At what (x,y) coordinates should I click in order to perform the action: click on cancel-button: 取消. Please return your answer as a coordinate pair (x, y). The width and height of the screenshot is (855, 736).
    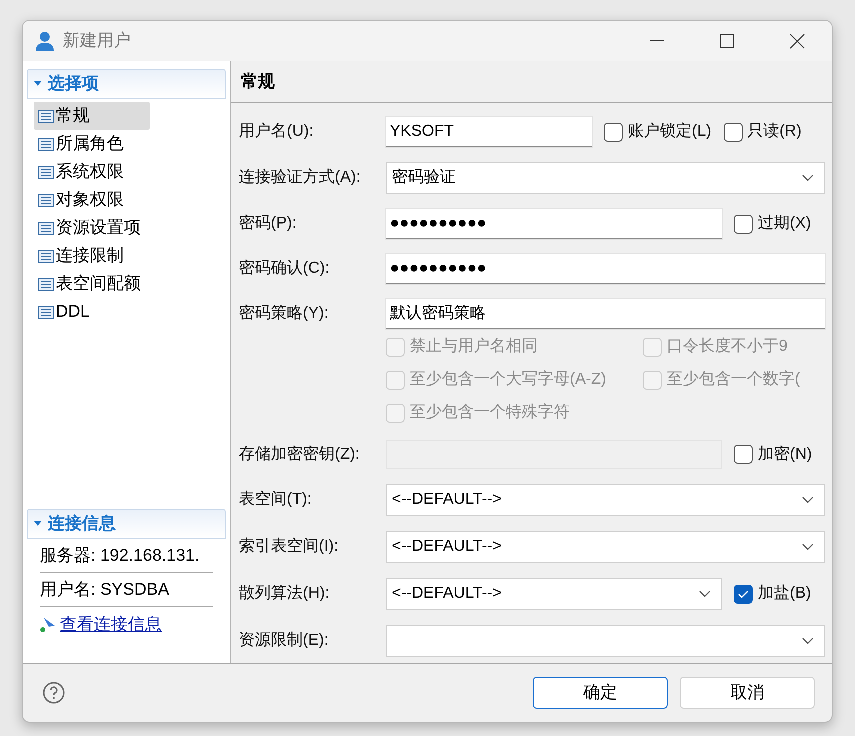
    Looking at the image, I should click on (747, 693).